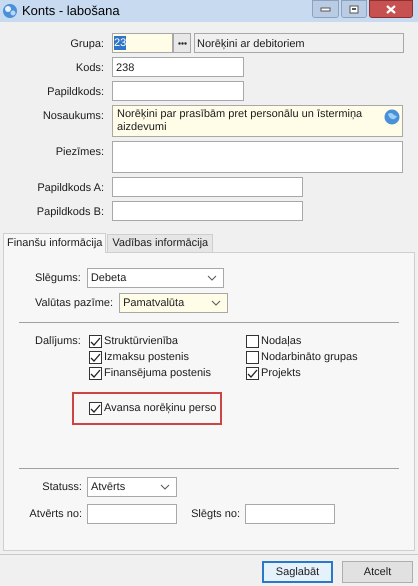 The height and width of the screenshot is (586, 418). What do you see at coordinates (392, 117) in the screenshot?
I see `globe-icon` at bounding box center [392, 117].